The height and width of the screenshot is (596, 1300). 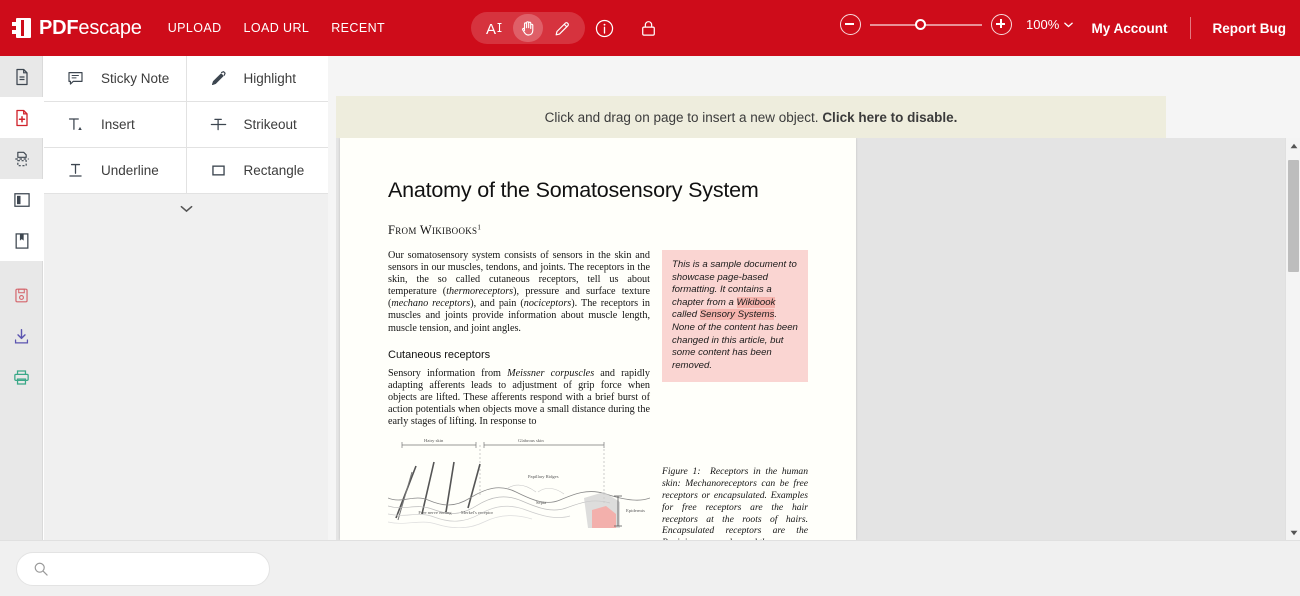 I want to click on zoom-controls: 100%, so click(x=957, y=24).